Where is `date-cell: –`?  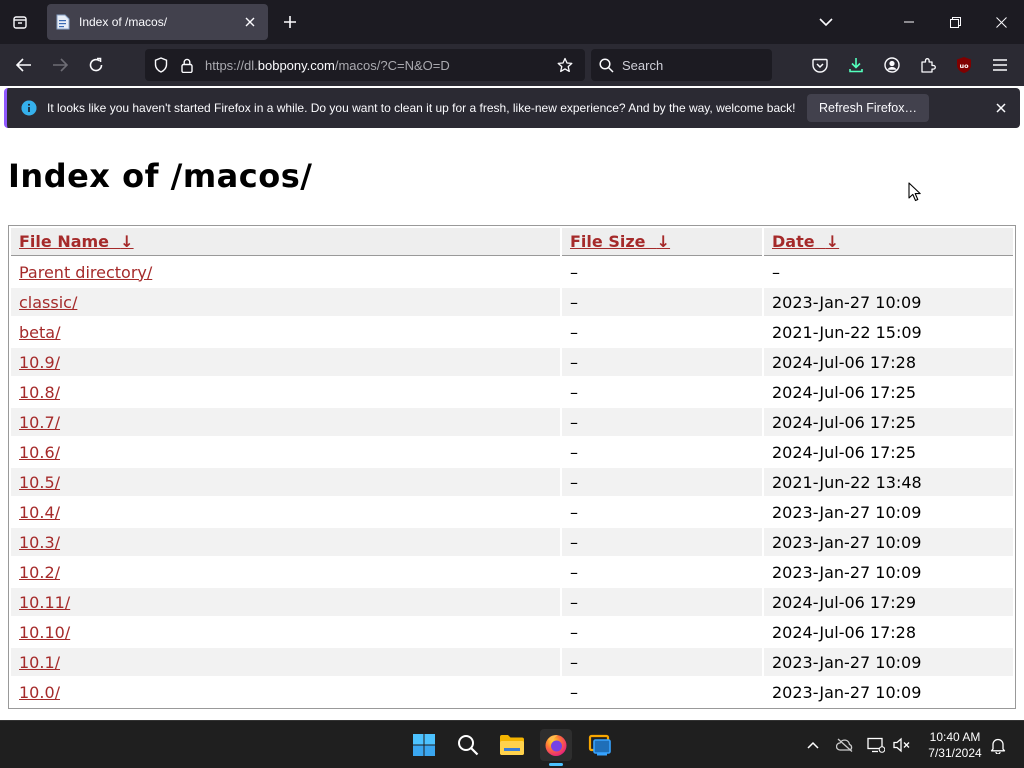
date-cell: – is located at coordinates (776, 272).